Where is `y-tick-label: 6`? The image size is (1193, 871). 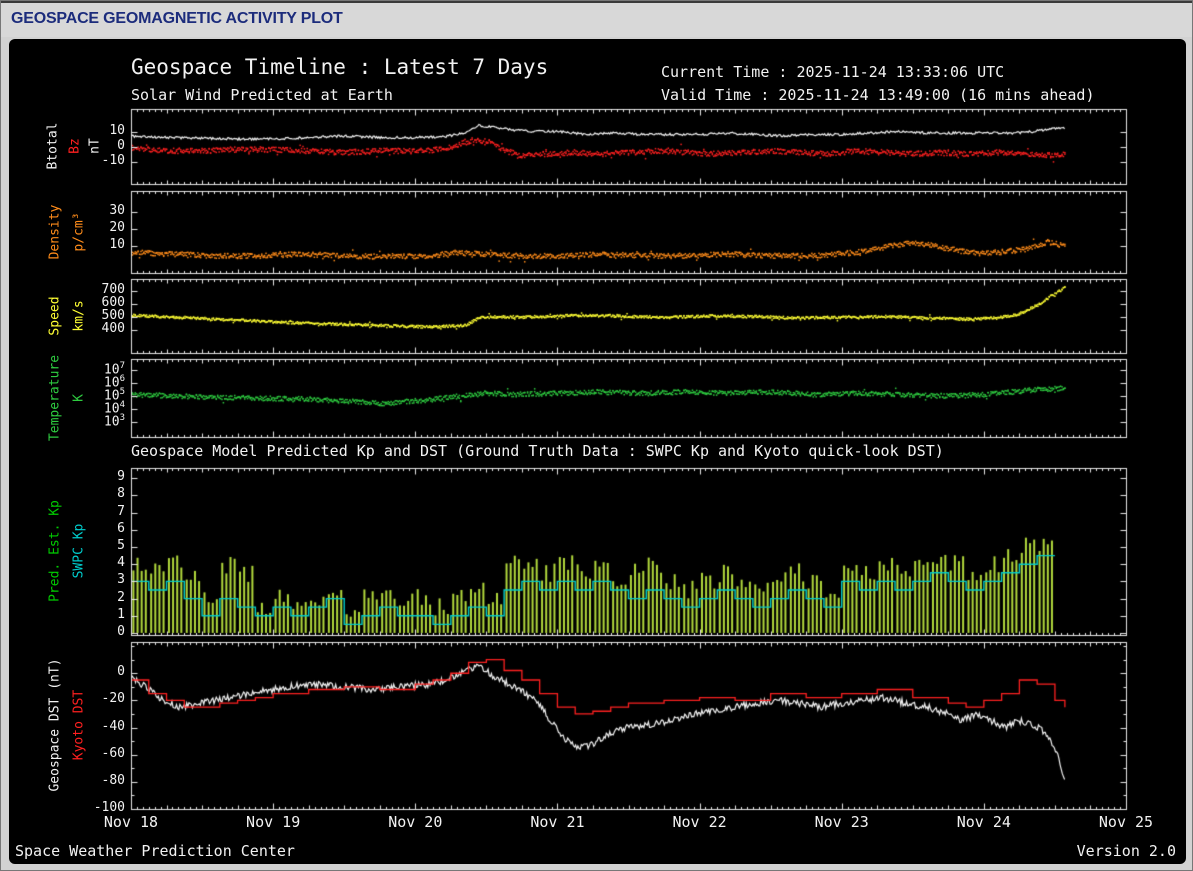
y-tick-label: 6 is located at coordinates (121, 528).